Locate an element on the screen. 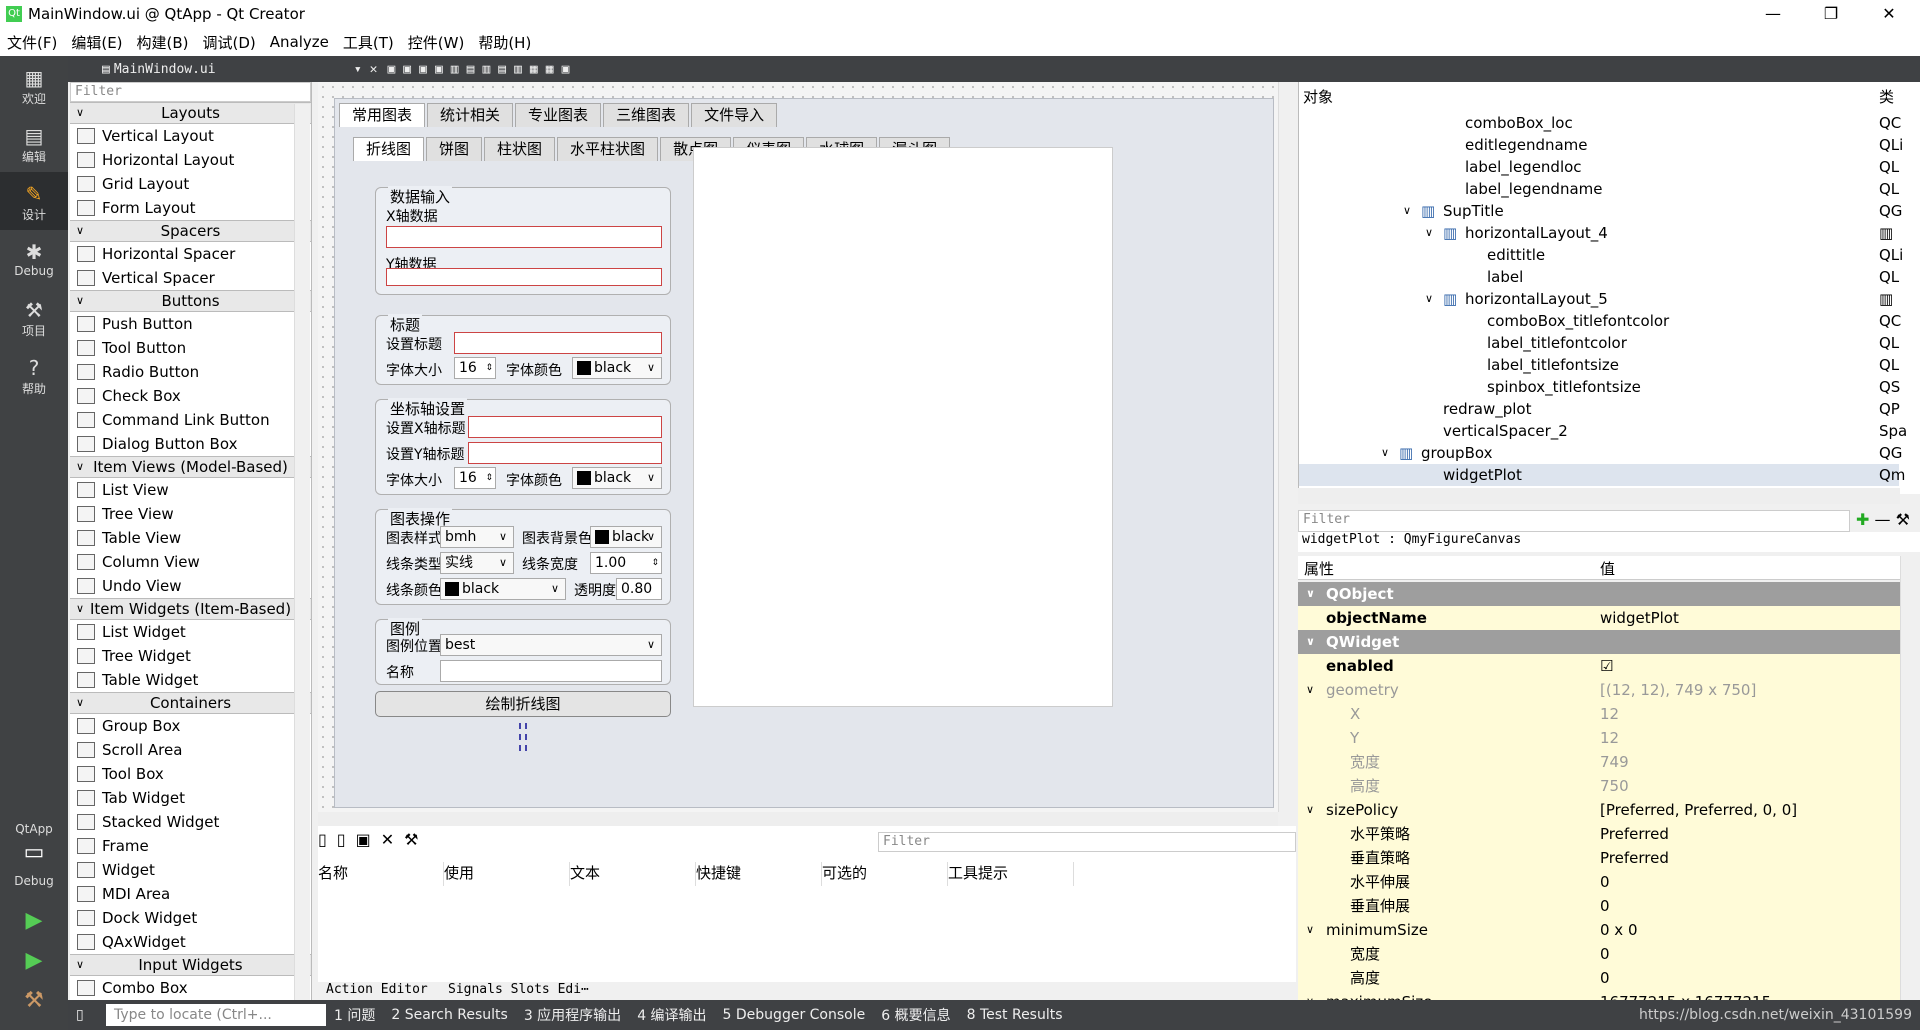 The width and height of the screenshot is (1920, 1030). status-app-output: 3 应用程序输出 is located at coordinates (572, 1015).